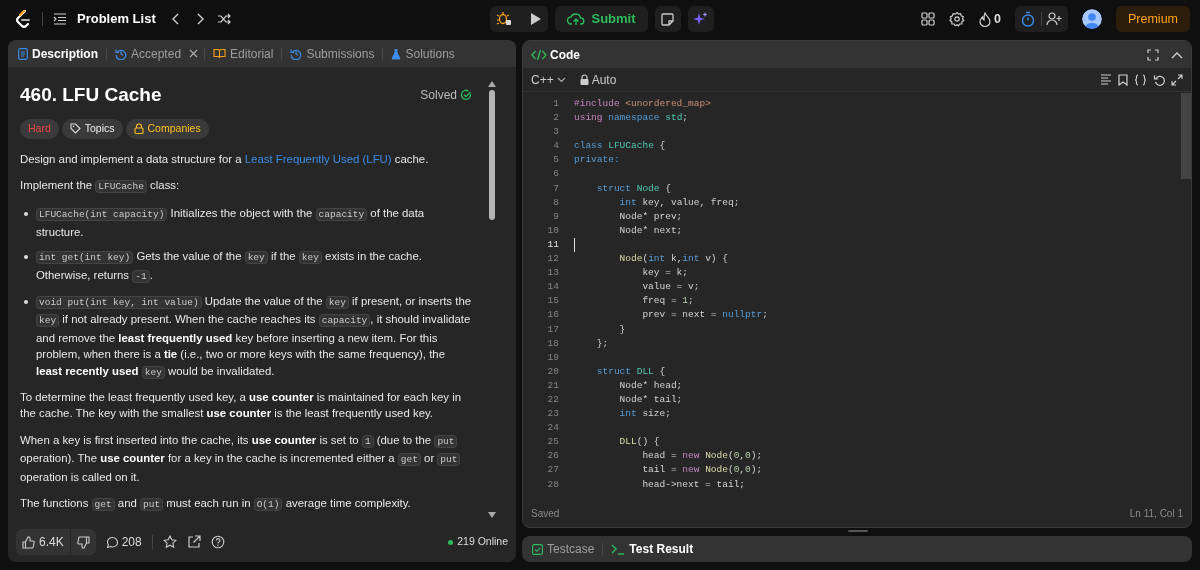 The image size is (1200, 570). I want to click on format-icon, so click(1106, 79).